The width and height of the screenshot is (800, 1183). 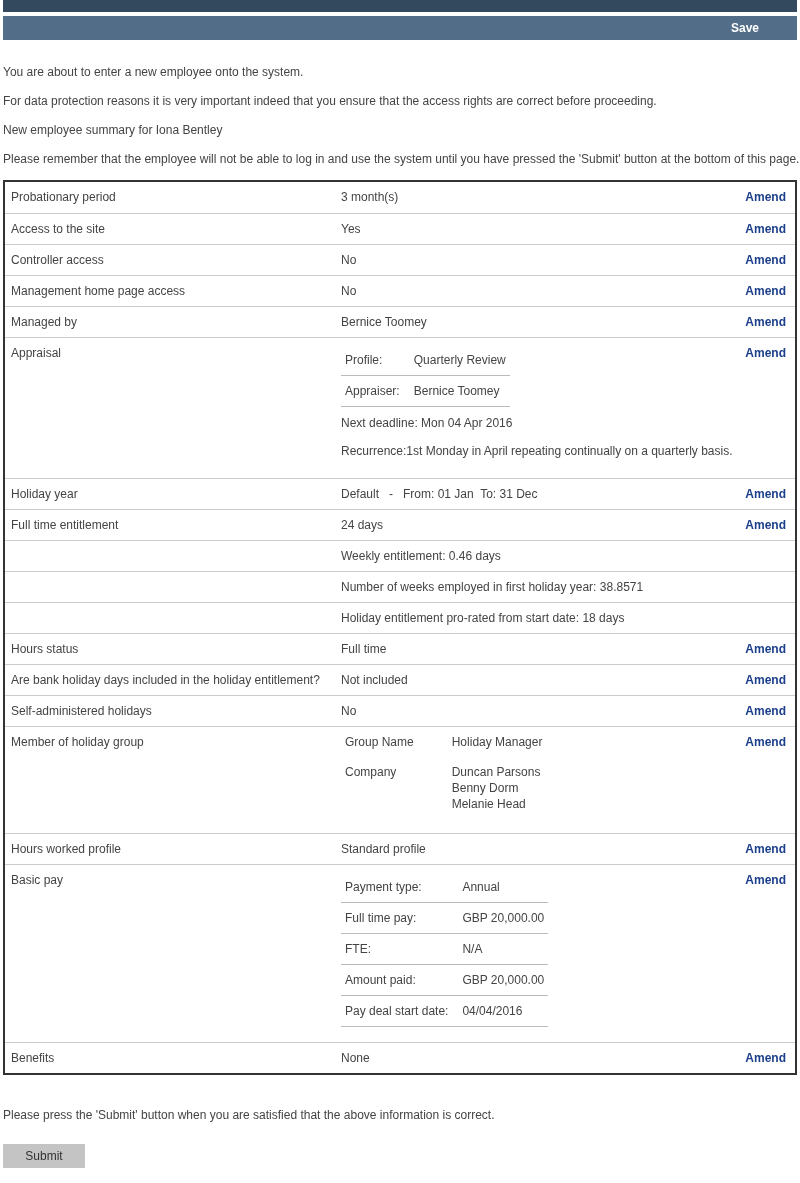 What do you see at coordinates (503, 949) in the screenshot?
I see `detail-value: N/A` at bounding box center [503, 949].